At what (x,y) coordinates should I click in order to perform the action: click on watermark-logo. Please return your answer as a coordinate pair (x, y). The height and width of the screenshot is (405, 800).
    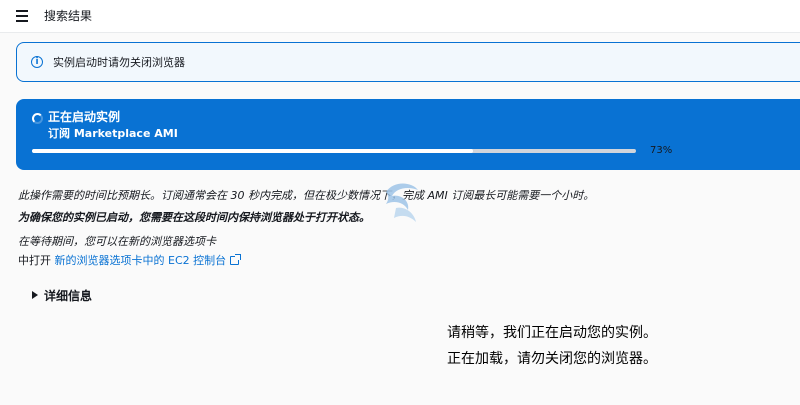
    Looking at the image, I should click on (402, 202).